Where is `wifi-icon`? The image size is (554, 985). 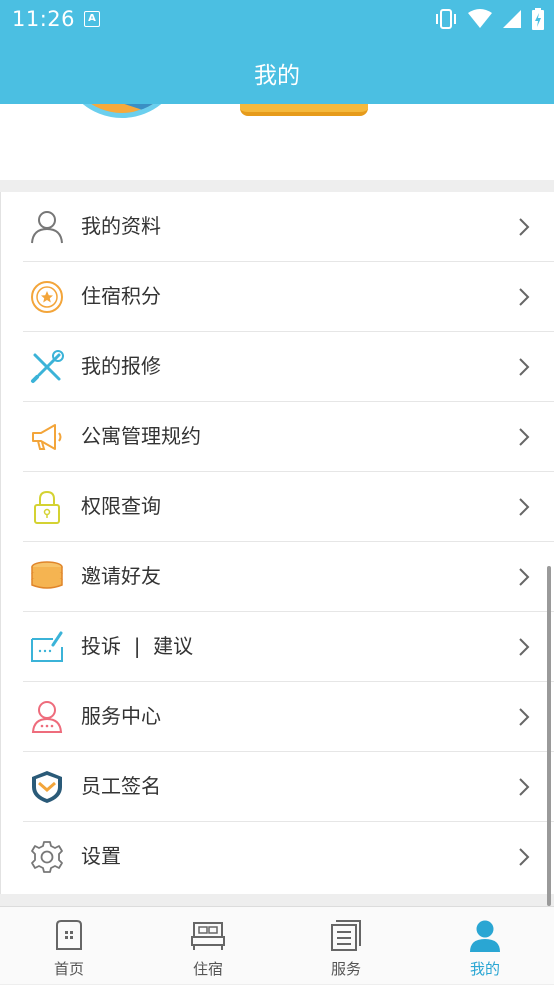 wifi-icon is located at coordinates (480, 18).